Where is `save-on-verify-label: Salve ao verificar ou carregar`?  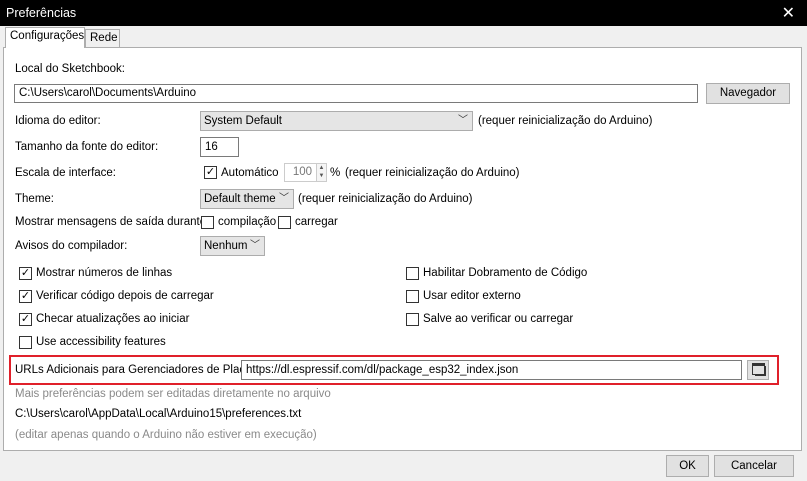 save-on-verify-label: Salve ao verificar ou carregar is located at coordinates (498, 319).